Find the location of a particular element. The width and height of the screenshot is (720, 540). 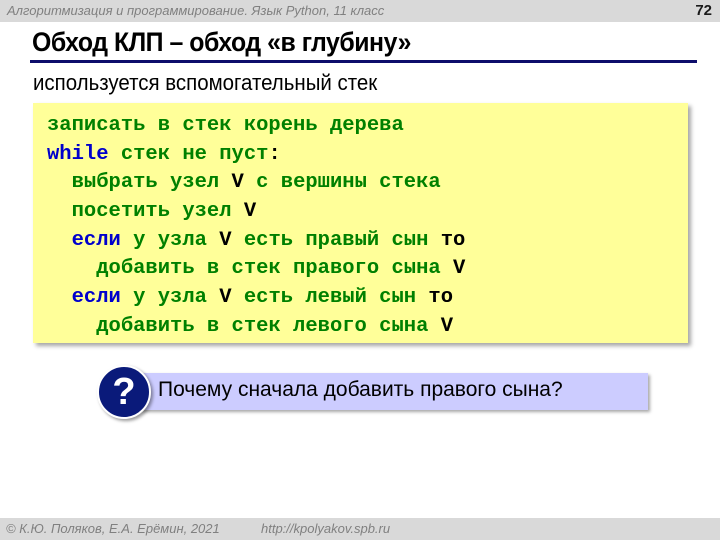

code-line: добавить в стек правого сына V is located at coordinates (256, 269).